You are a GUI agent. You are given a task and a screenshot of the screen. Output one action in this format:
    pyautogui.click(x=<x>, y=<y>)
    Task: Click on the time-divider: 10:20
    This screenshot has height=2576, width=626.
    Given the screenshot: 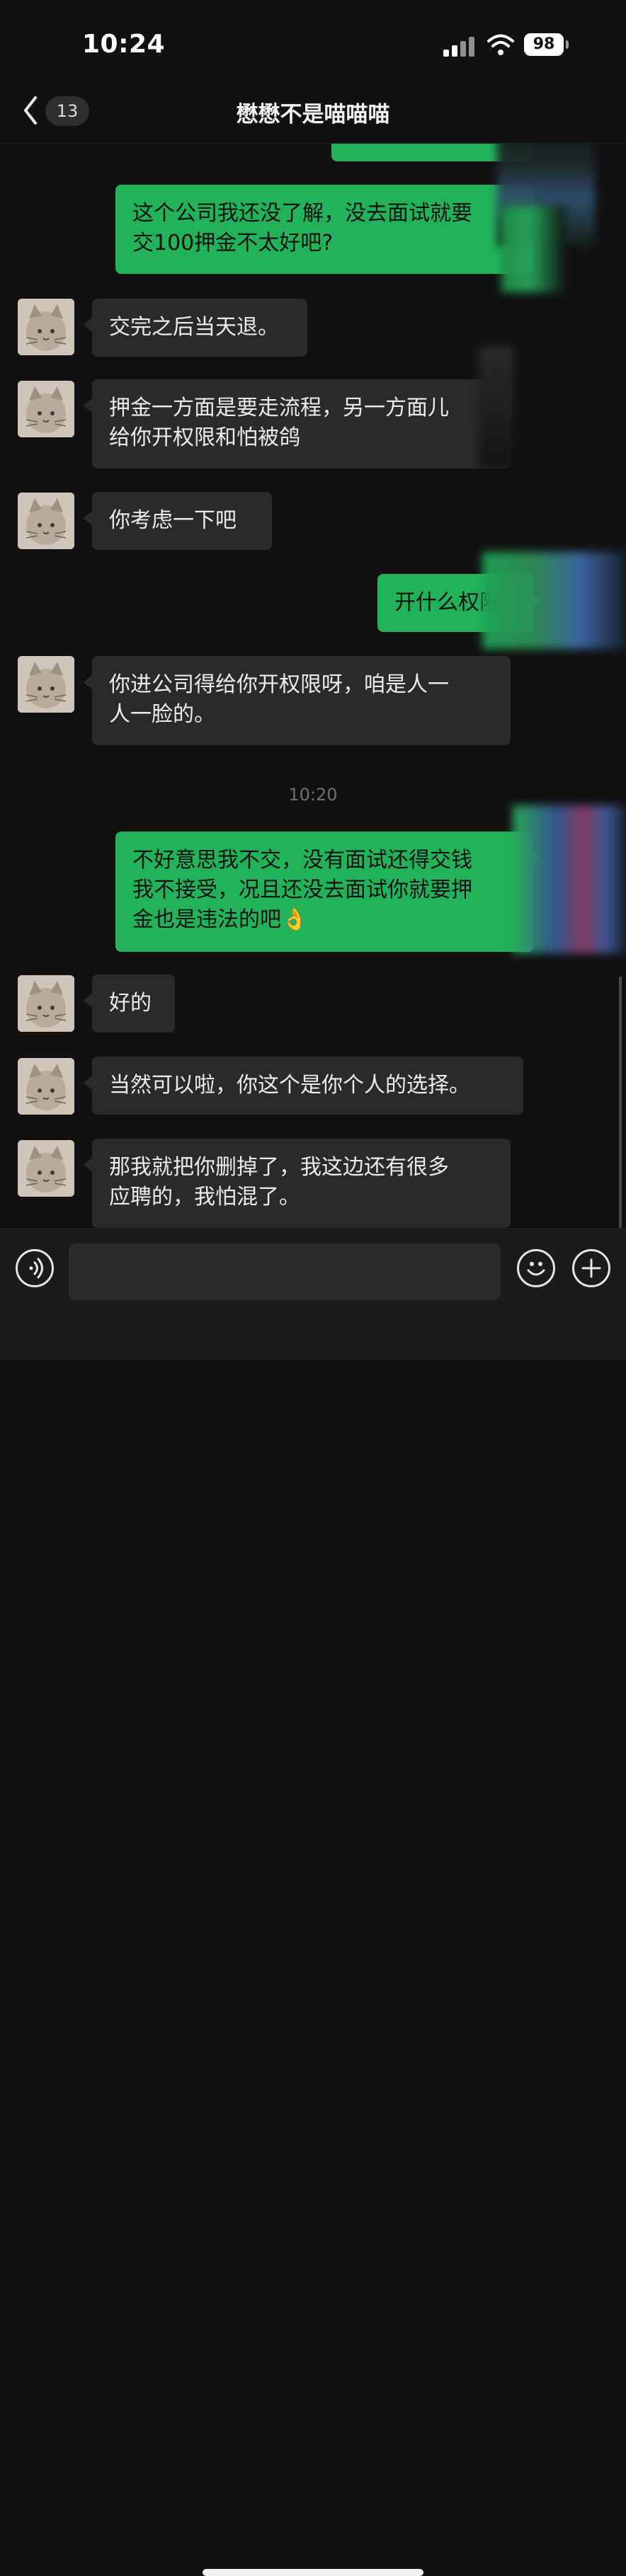 What is the action you would take?
    pyautogui.click(x=313, y=795)
    